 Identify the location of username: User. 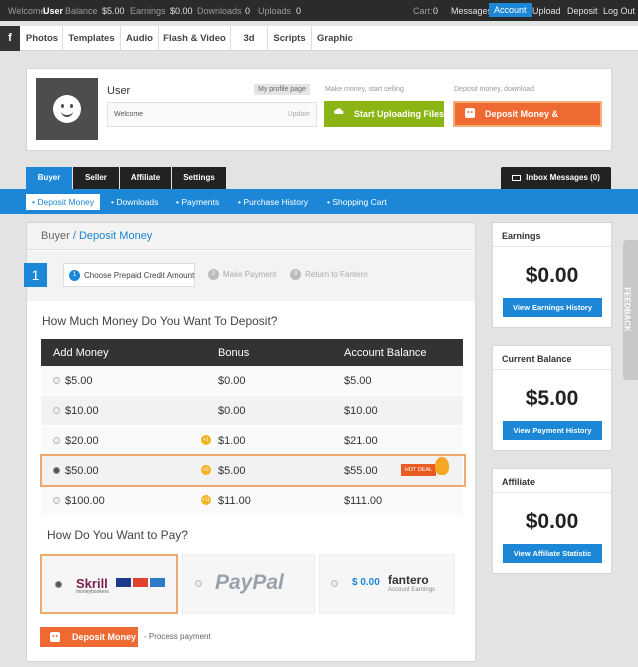
(53, 11).